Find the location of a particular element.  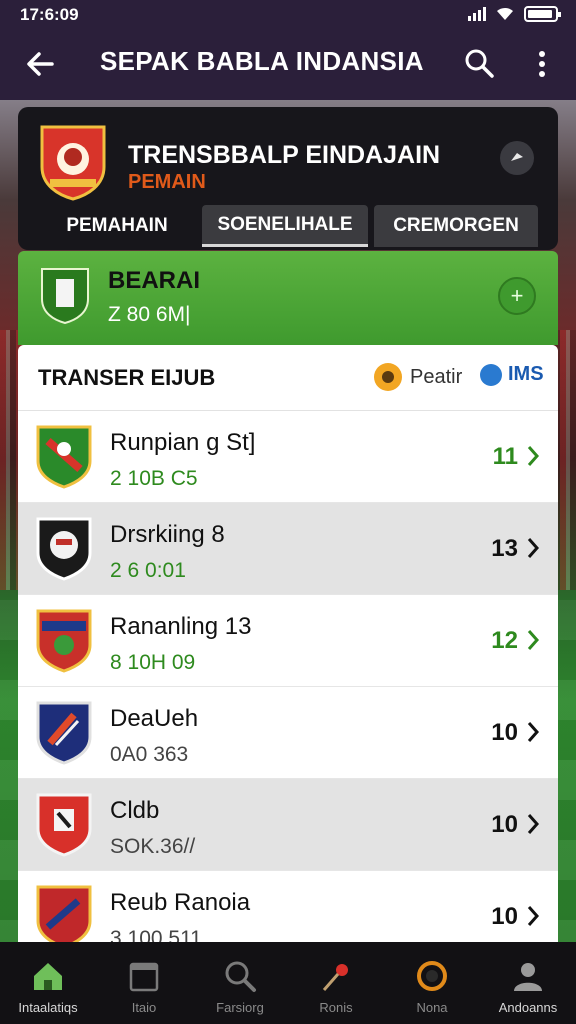

shield-icon is located at coordinates (65, 296).